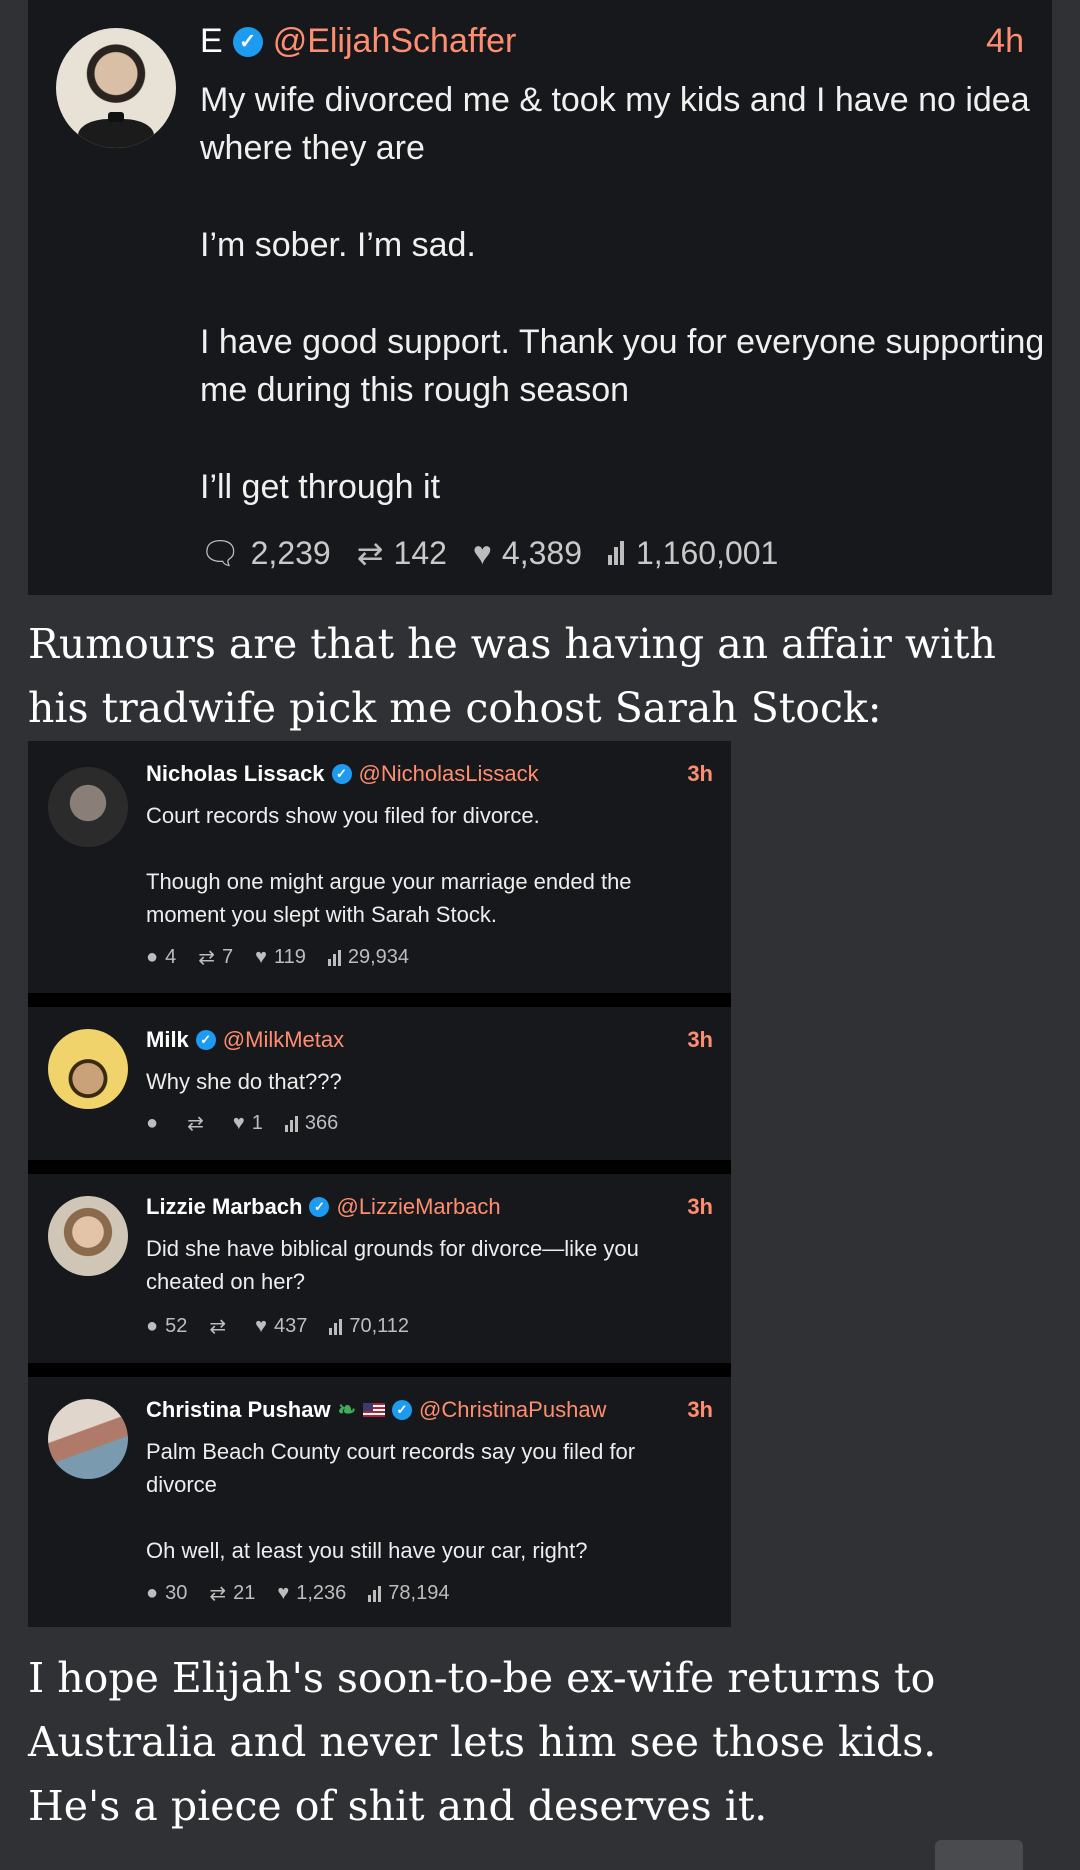  I want to click on display-name: Lizzie Marbach, so click(224, 1206).